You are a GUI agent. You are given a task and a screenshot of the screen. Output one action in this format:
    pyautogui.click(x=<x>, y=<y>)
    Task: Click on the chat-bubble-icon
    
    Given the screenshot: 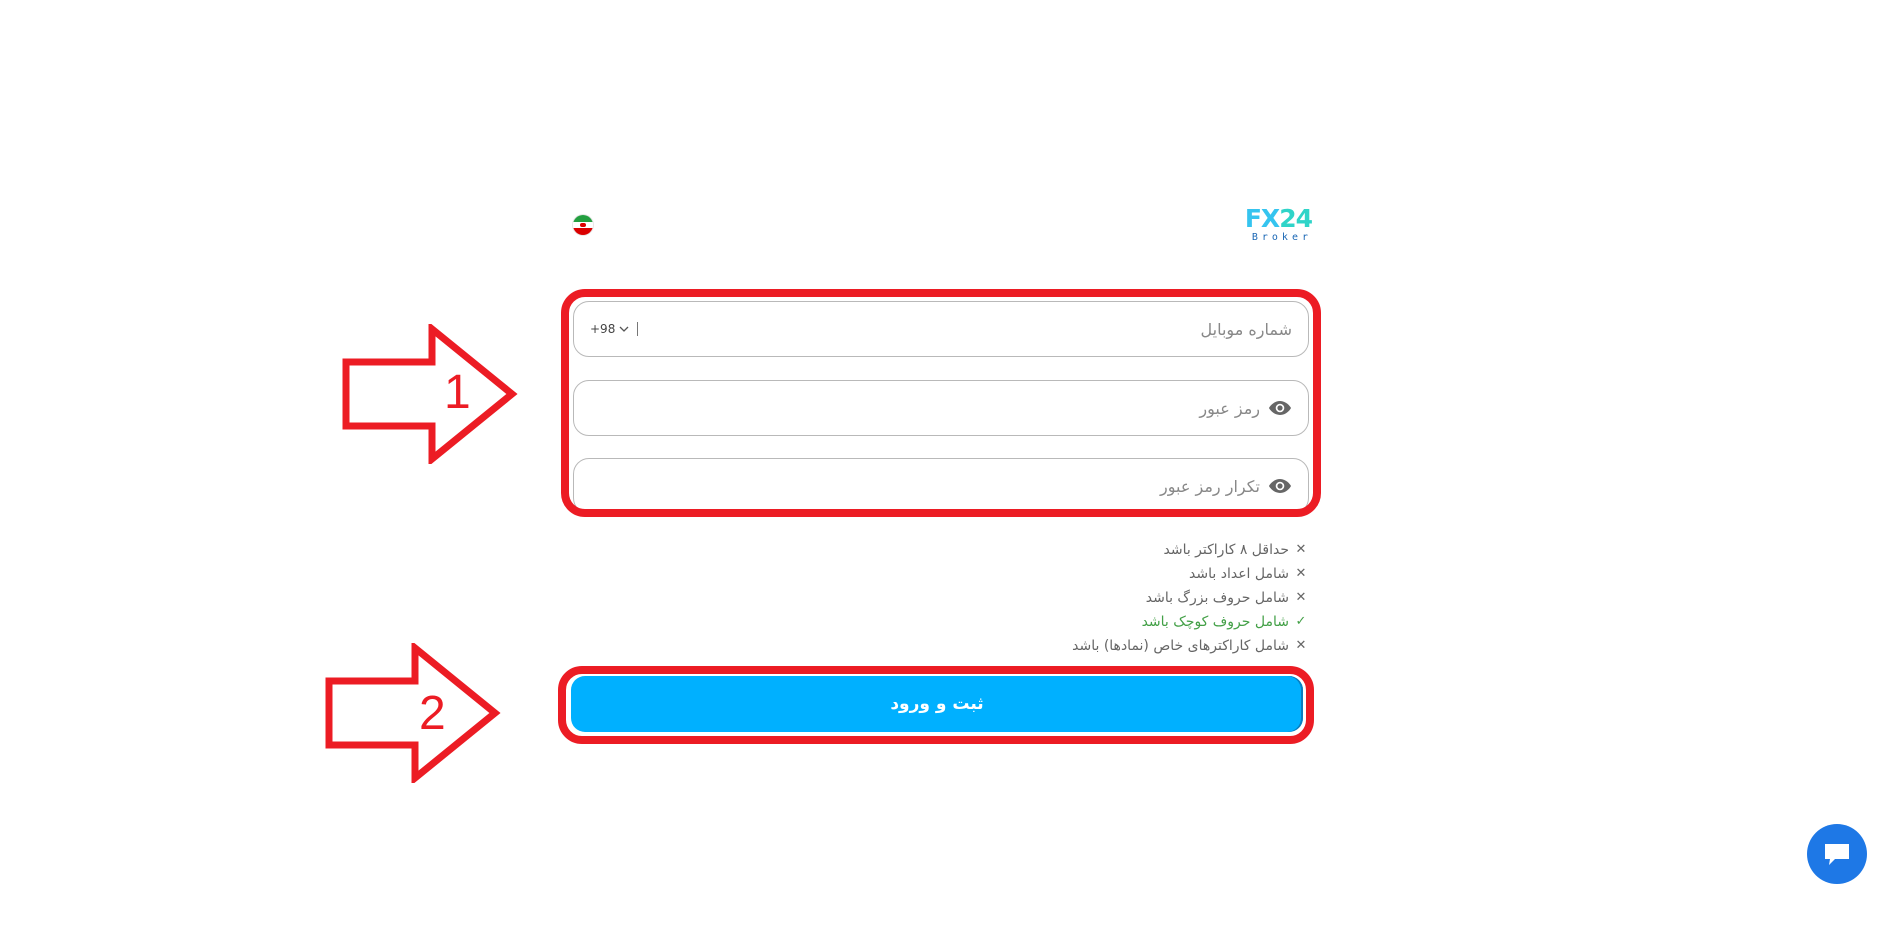 What is the action you would take?
    pyautogui.click(x=1837, y=854)
    